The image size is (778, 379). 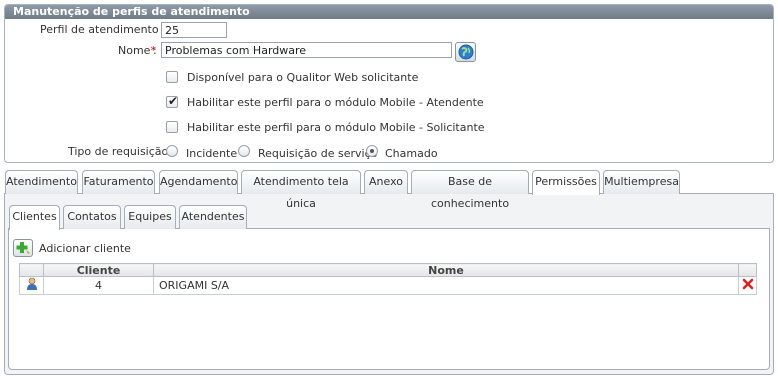 What do you see at coordinates (172, 77) in the screenshot?
I see `checkbox-qualitor-web` at bounding box center [172, 77].